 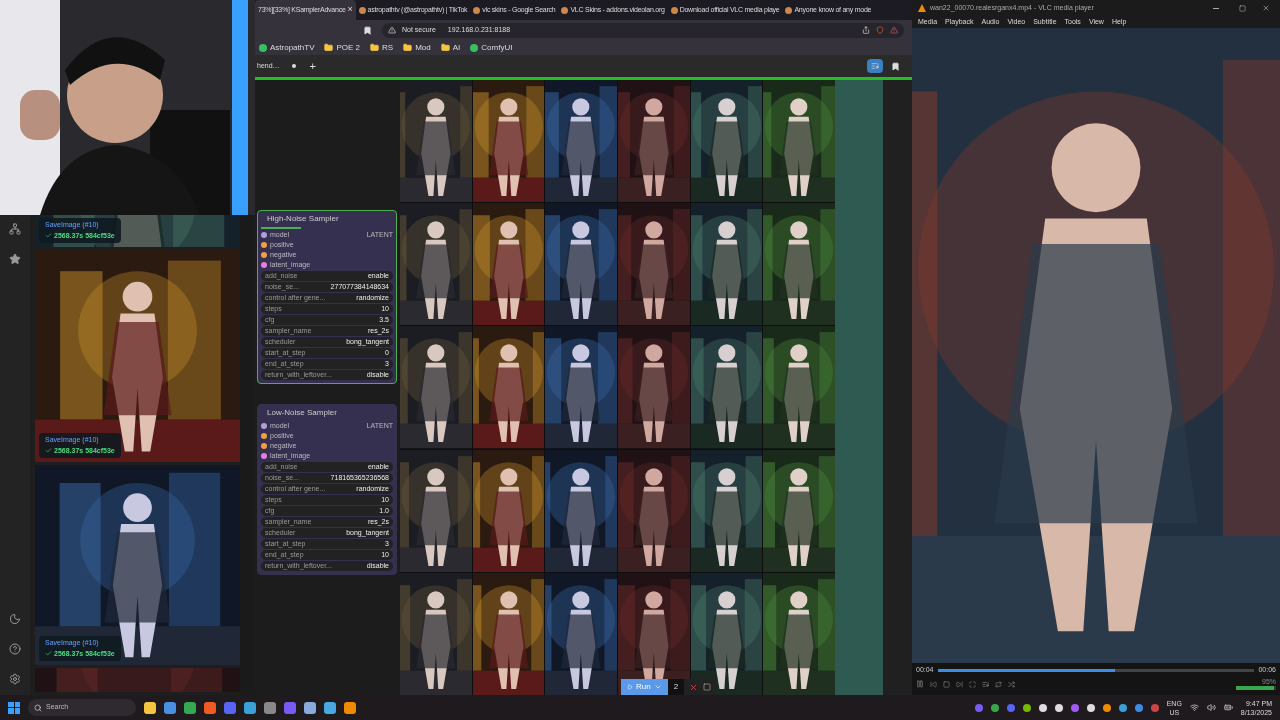 What do you see at coordinates (1194, 707) in the screenshot?
I see `network-icon` at bounding box center [1194, 707].